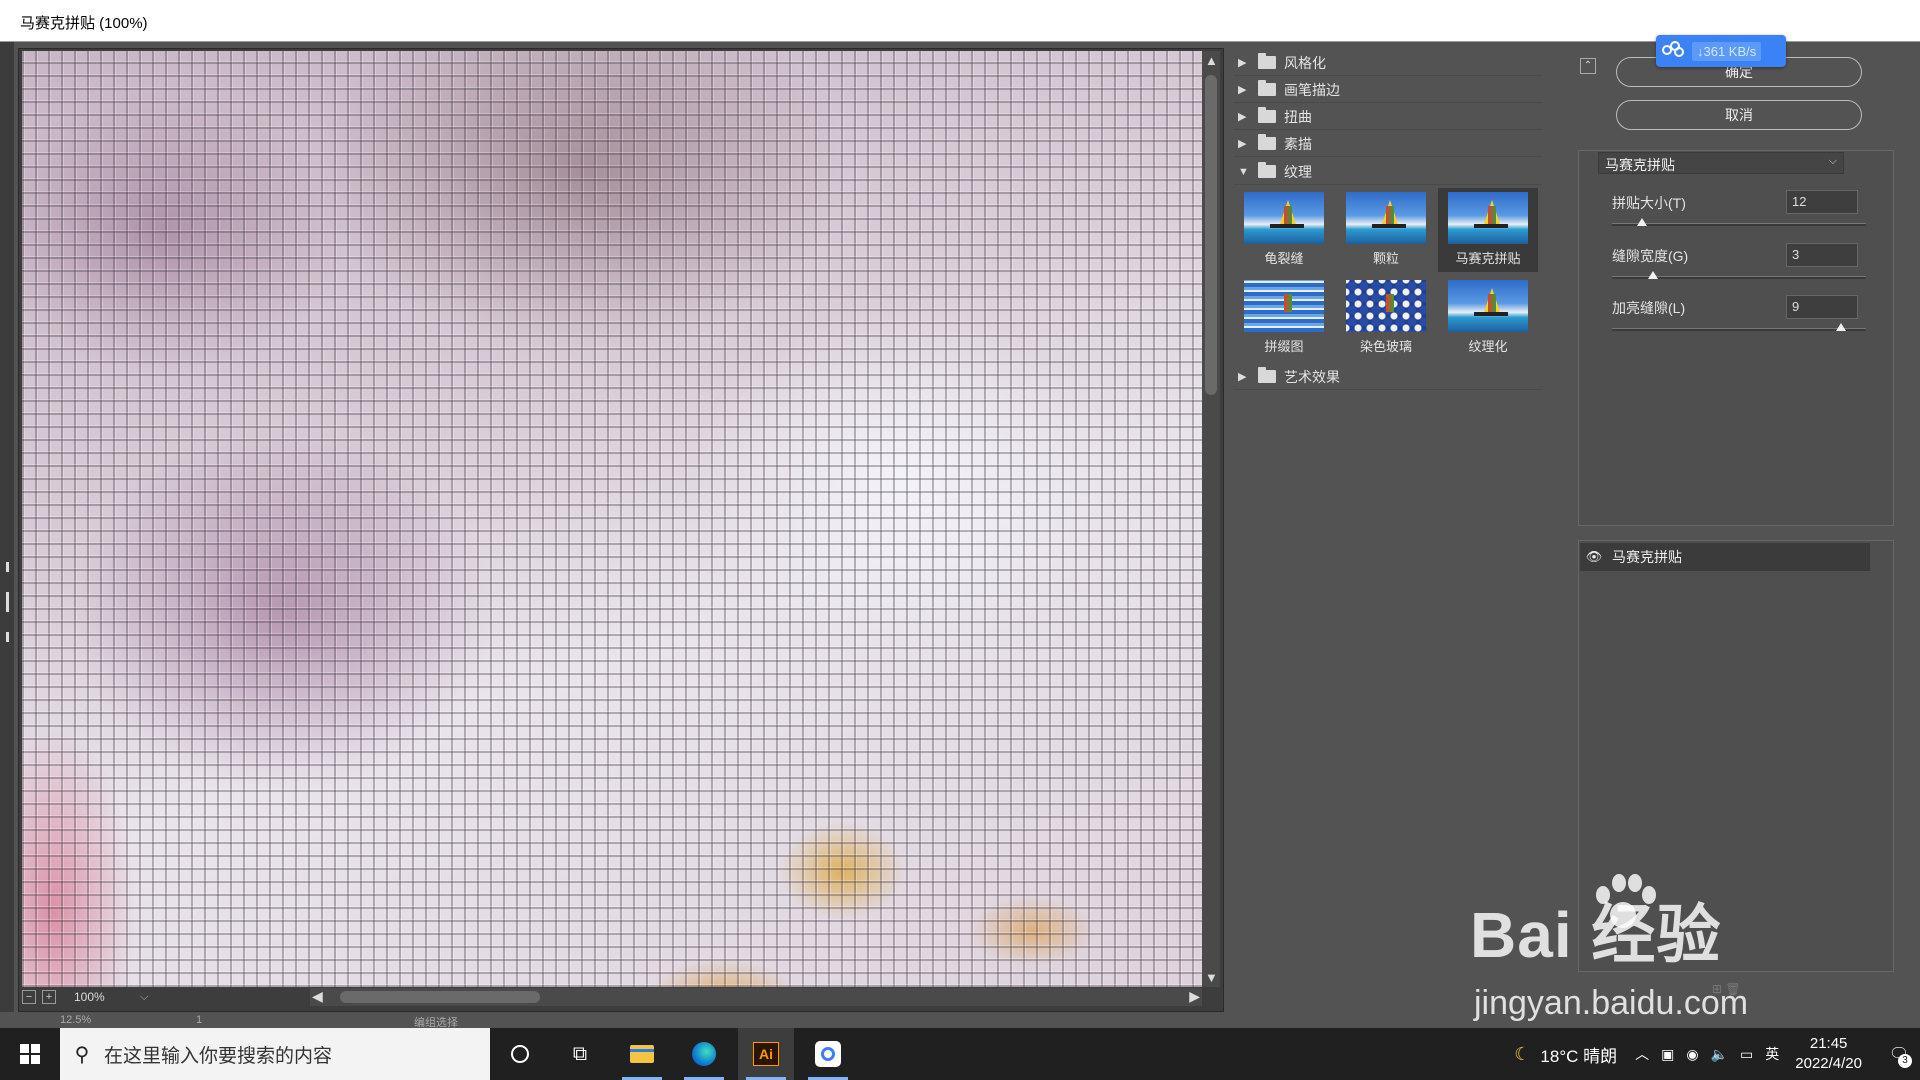  I want to click on show-hidden-icons-chevron-icon: ︿, so click(1642, 1054).